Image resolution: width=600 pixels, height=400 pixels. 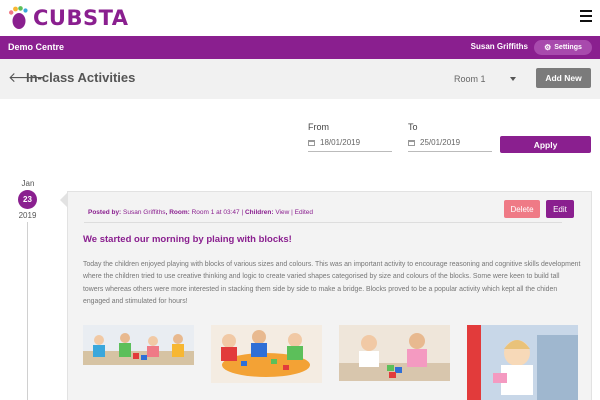 What do you see at coordinates (27, 311) in the screenshot?
I see `timeline-line` at bounding box center [27, 311].